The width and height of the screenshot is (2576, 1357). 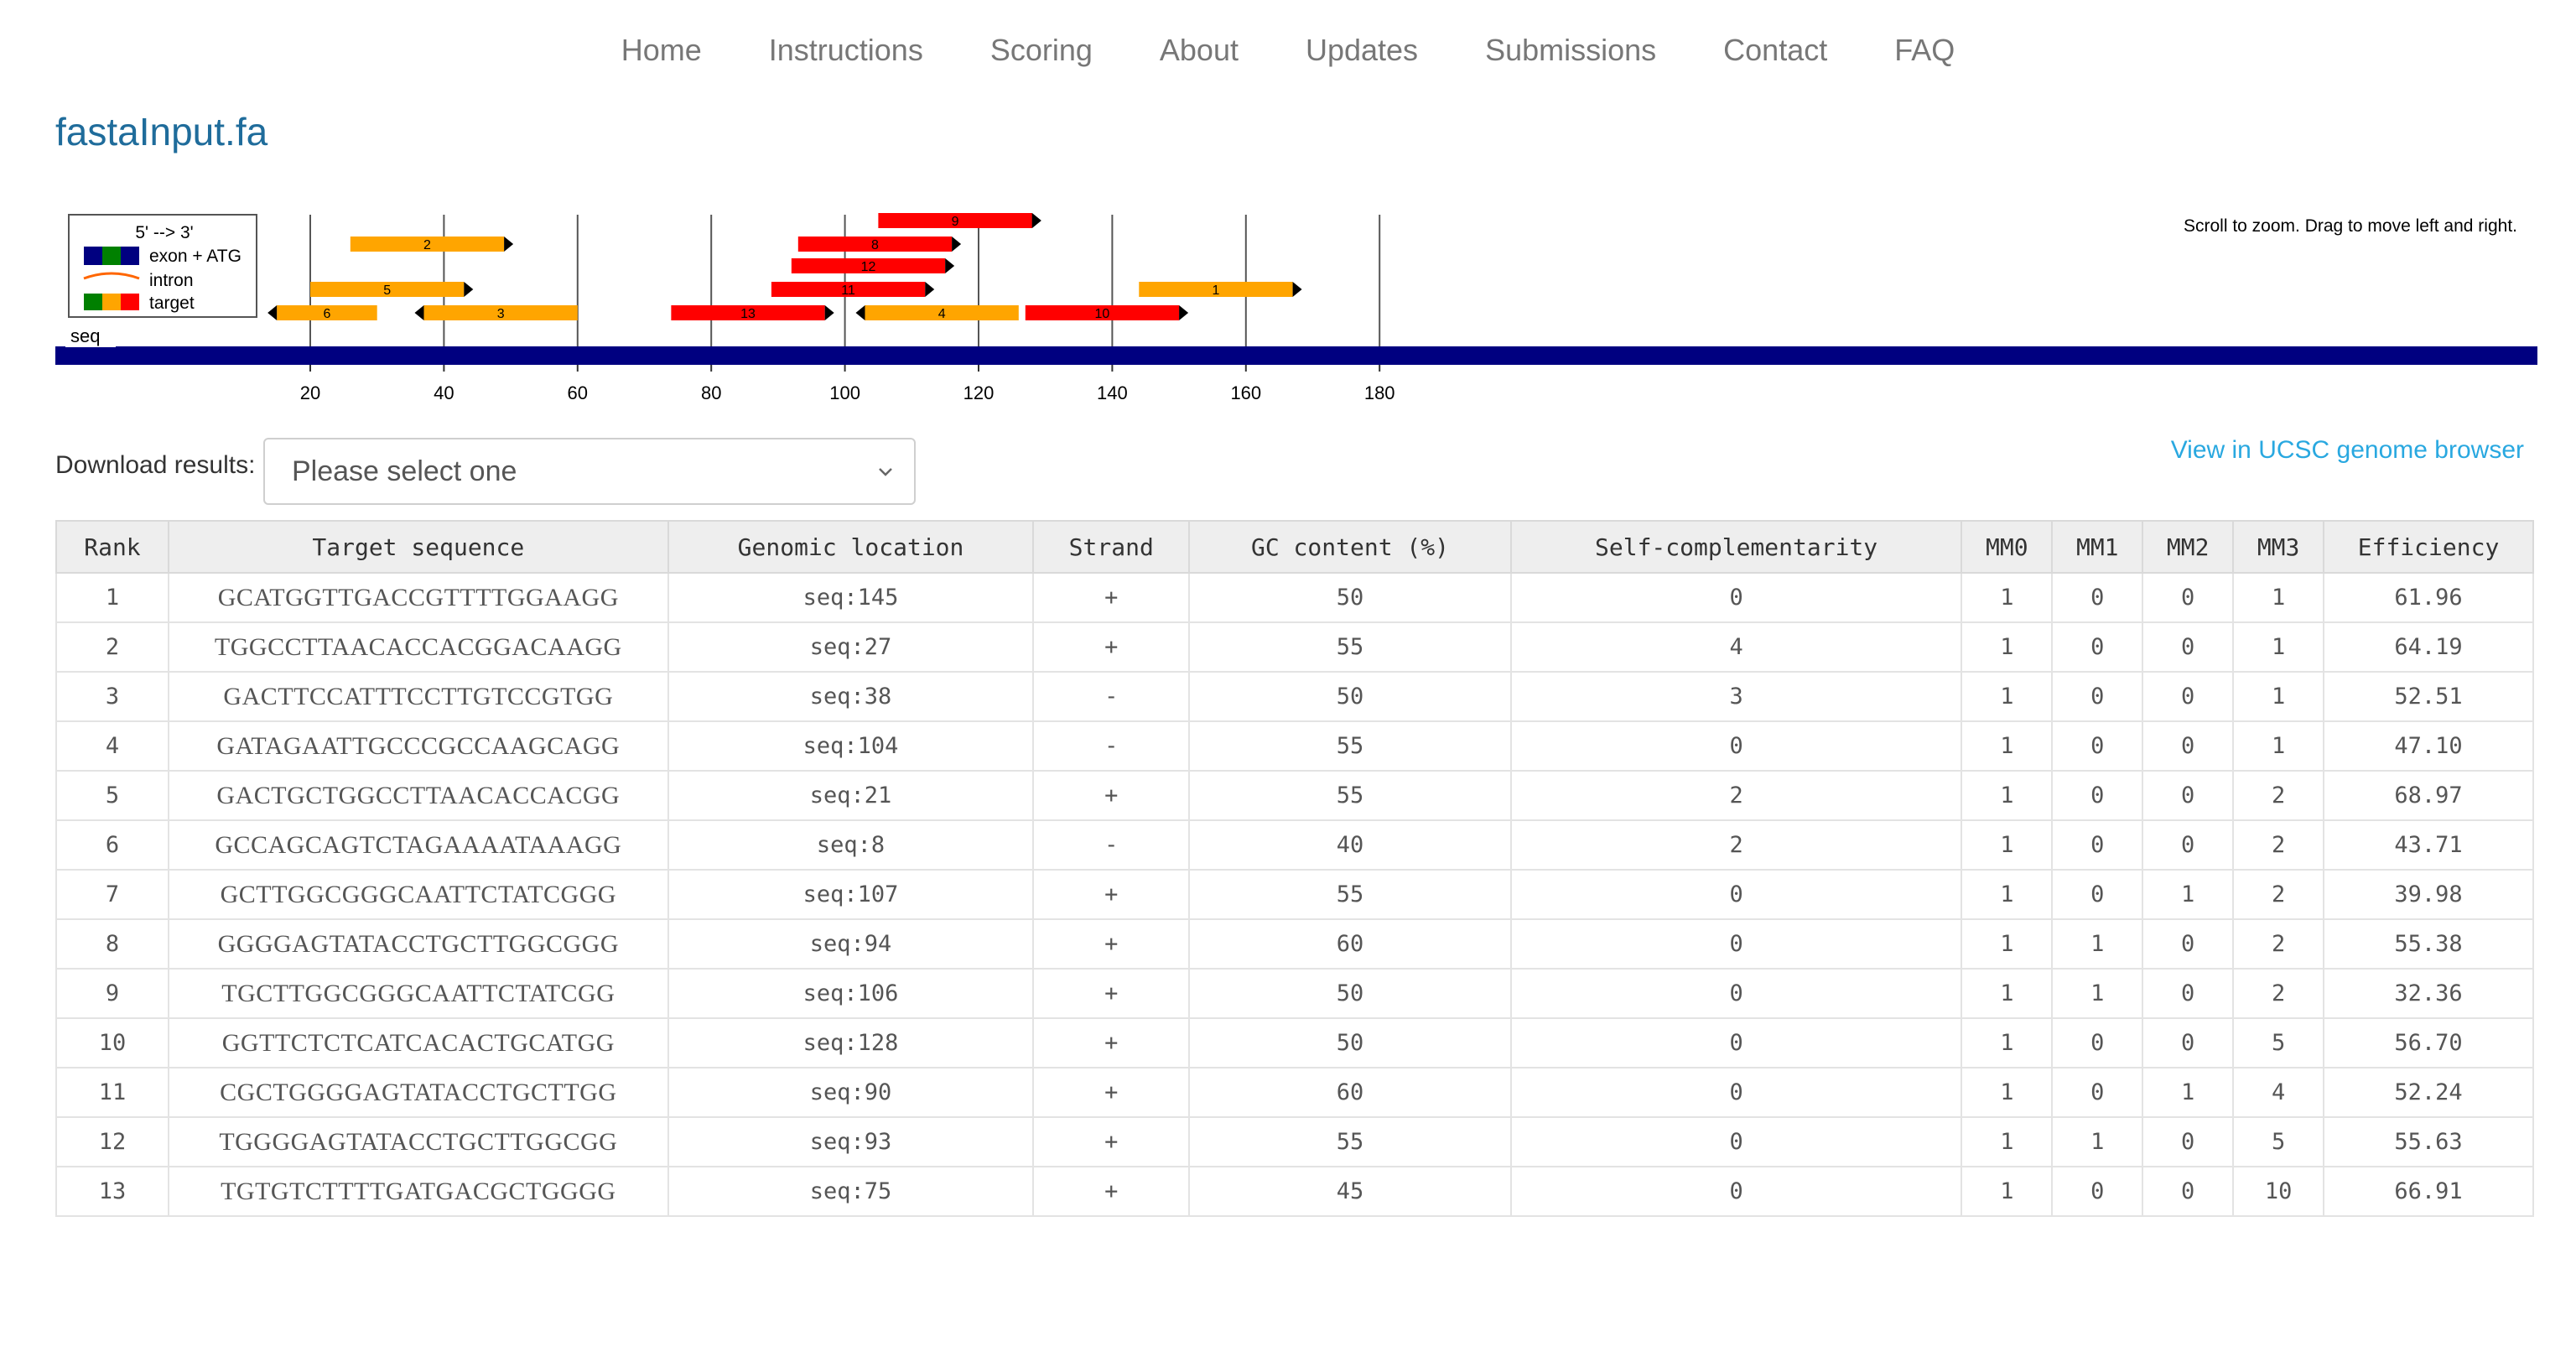 I want to click on target-bar: 3, so click(x=496, y=313).